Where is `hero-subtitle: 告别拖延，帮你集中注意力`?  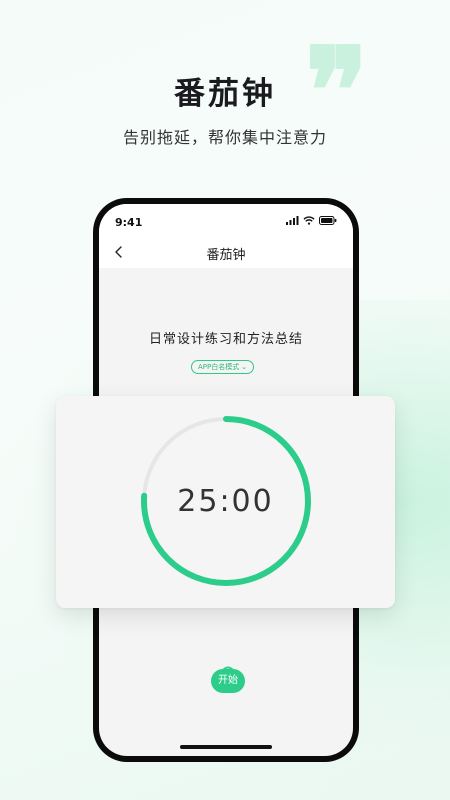
hero-subtitle: 告别拖延，帮你集中注意力 is located at coordinates (224, 137).